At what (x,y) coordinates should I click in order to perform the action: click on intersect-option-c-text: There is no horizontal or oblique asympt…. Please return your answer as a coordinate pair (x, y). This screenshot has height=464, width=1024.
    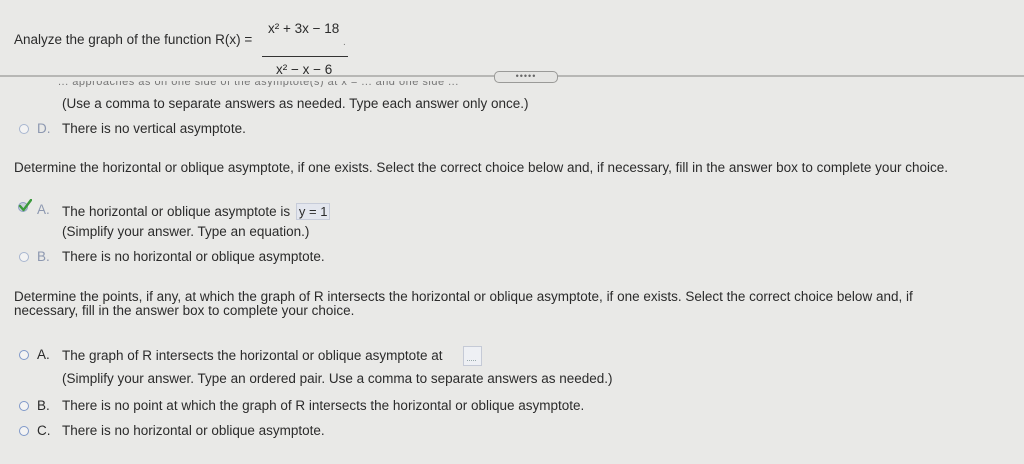
    Looking at the image, I should click on (193, 430).